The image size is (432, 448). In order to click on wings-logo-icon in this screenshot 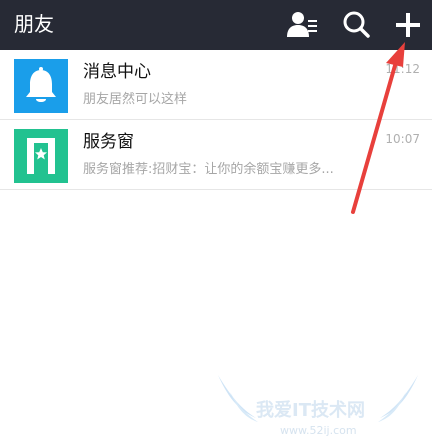, I will do `click(318, 398)`.